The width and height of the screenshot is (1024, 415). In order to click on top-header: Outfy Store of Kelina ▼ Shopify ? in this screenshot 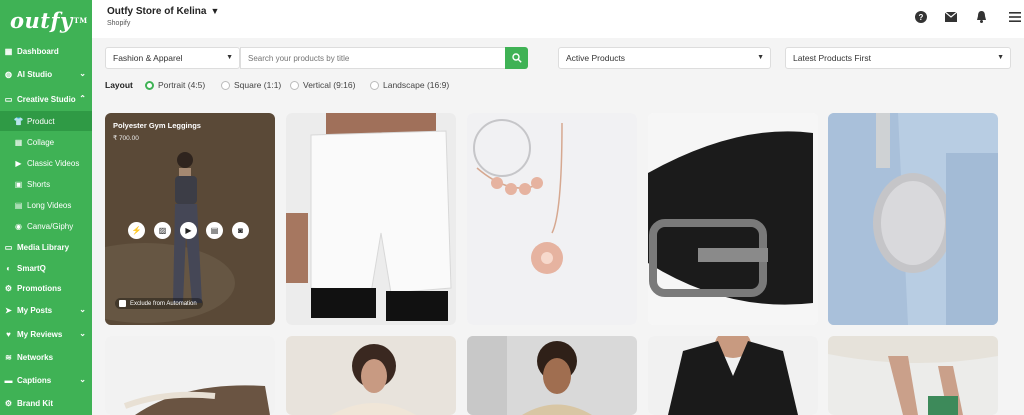, I will do `click(558, 19)`.